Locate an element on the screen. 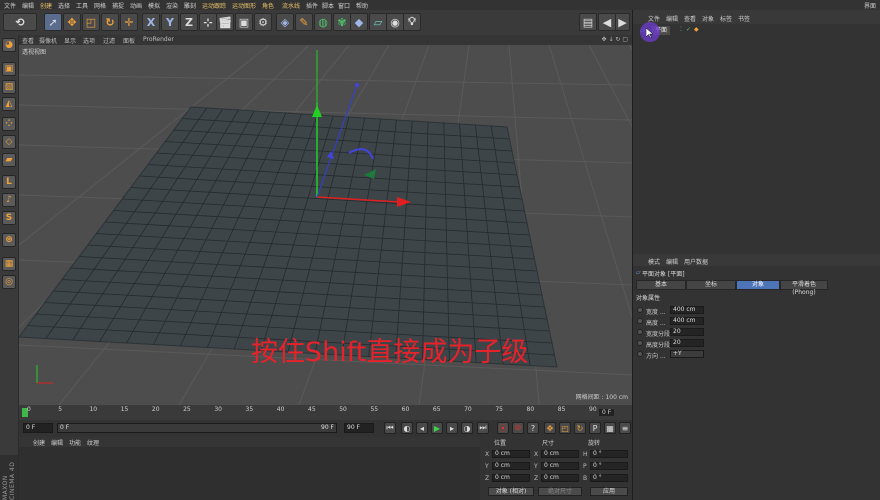 This screenshot has height=500, width=880. width-anim-dot is located at coordinates (640, 310).